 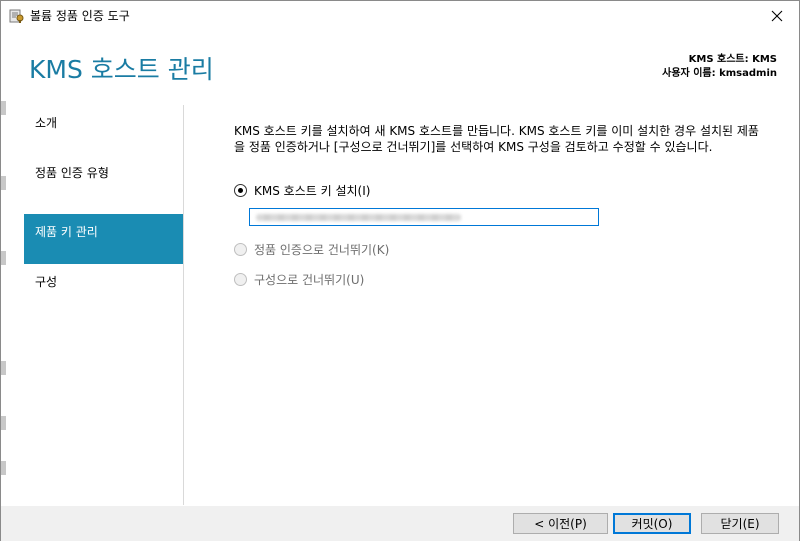 What do you see at coordinates (183, 305) in the screenshot?
I see `nav-divider` at bounding box center [183, 305].